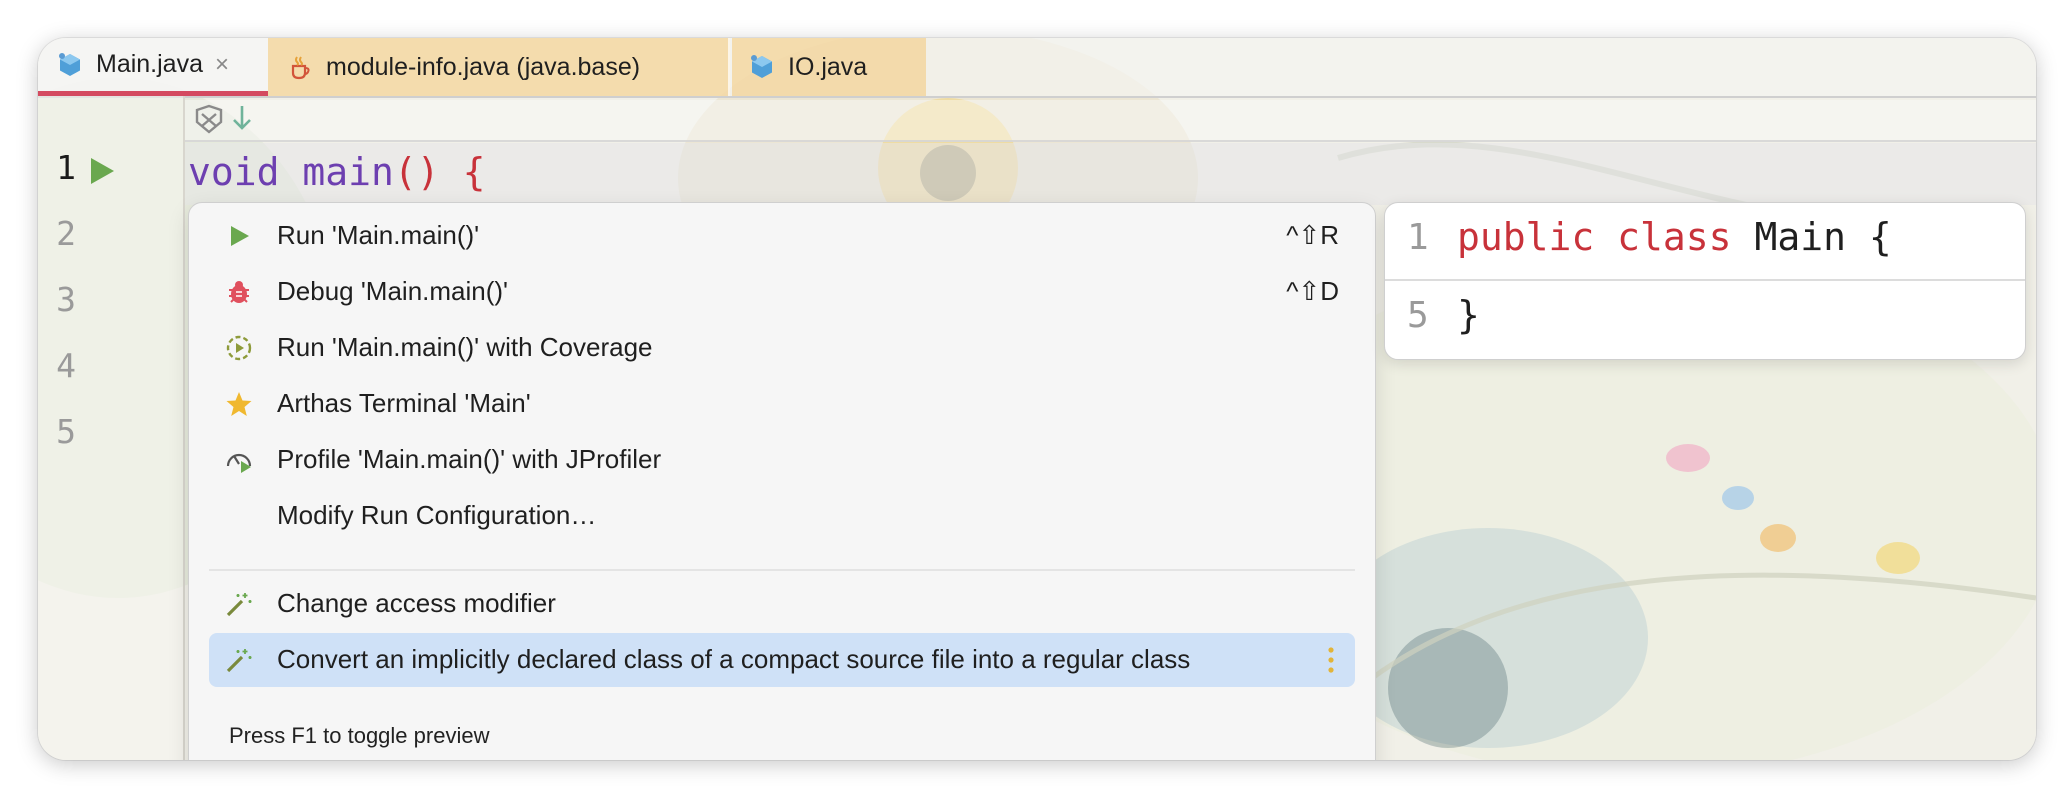  Describe the element at coordinates (782, 460) in the screenshot. I see `menu-item-profile-jprofiler: Profile 'Main.main()' with JProfiler` at that location.